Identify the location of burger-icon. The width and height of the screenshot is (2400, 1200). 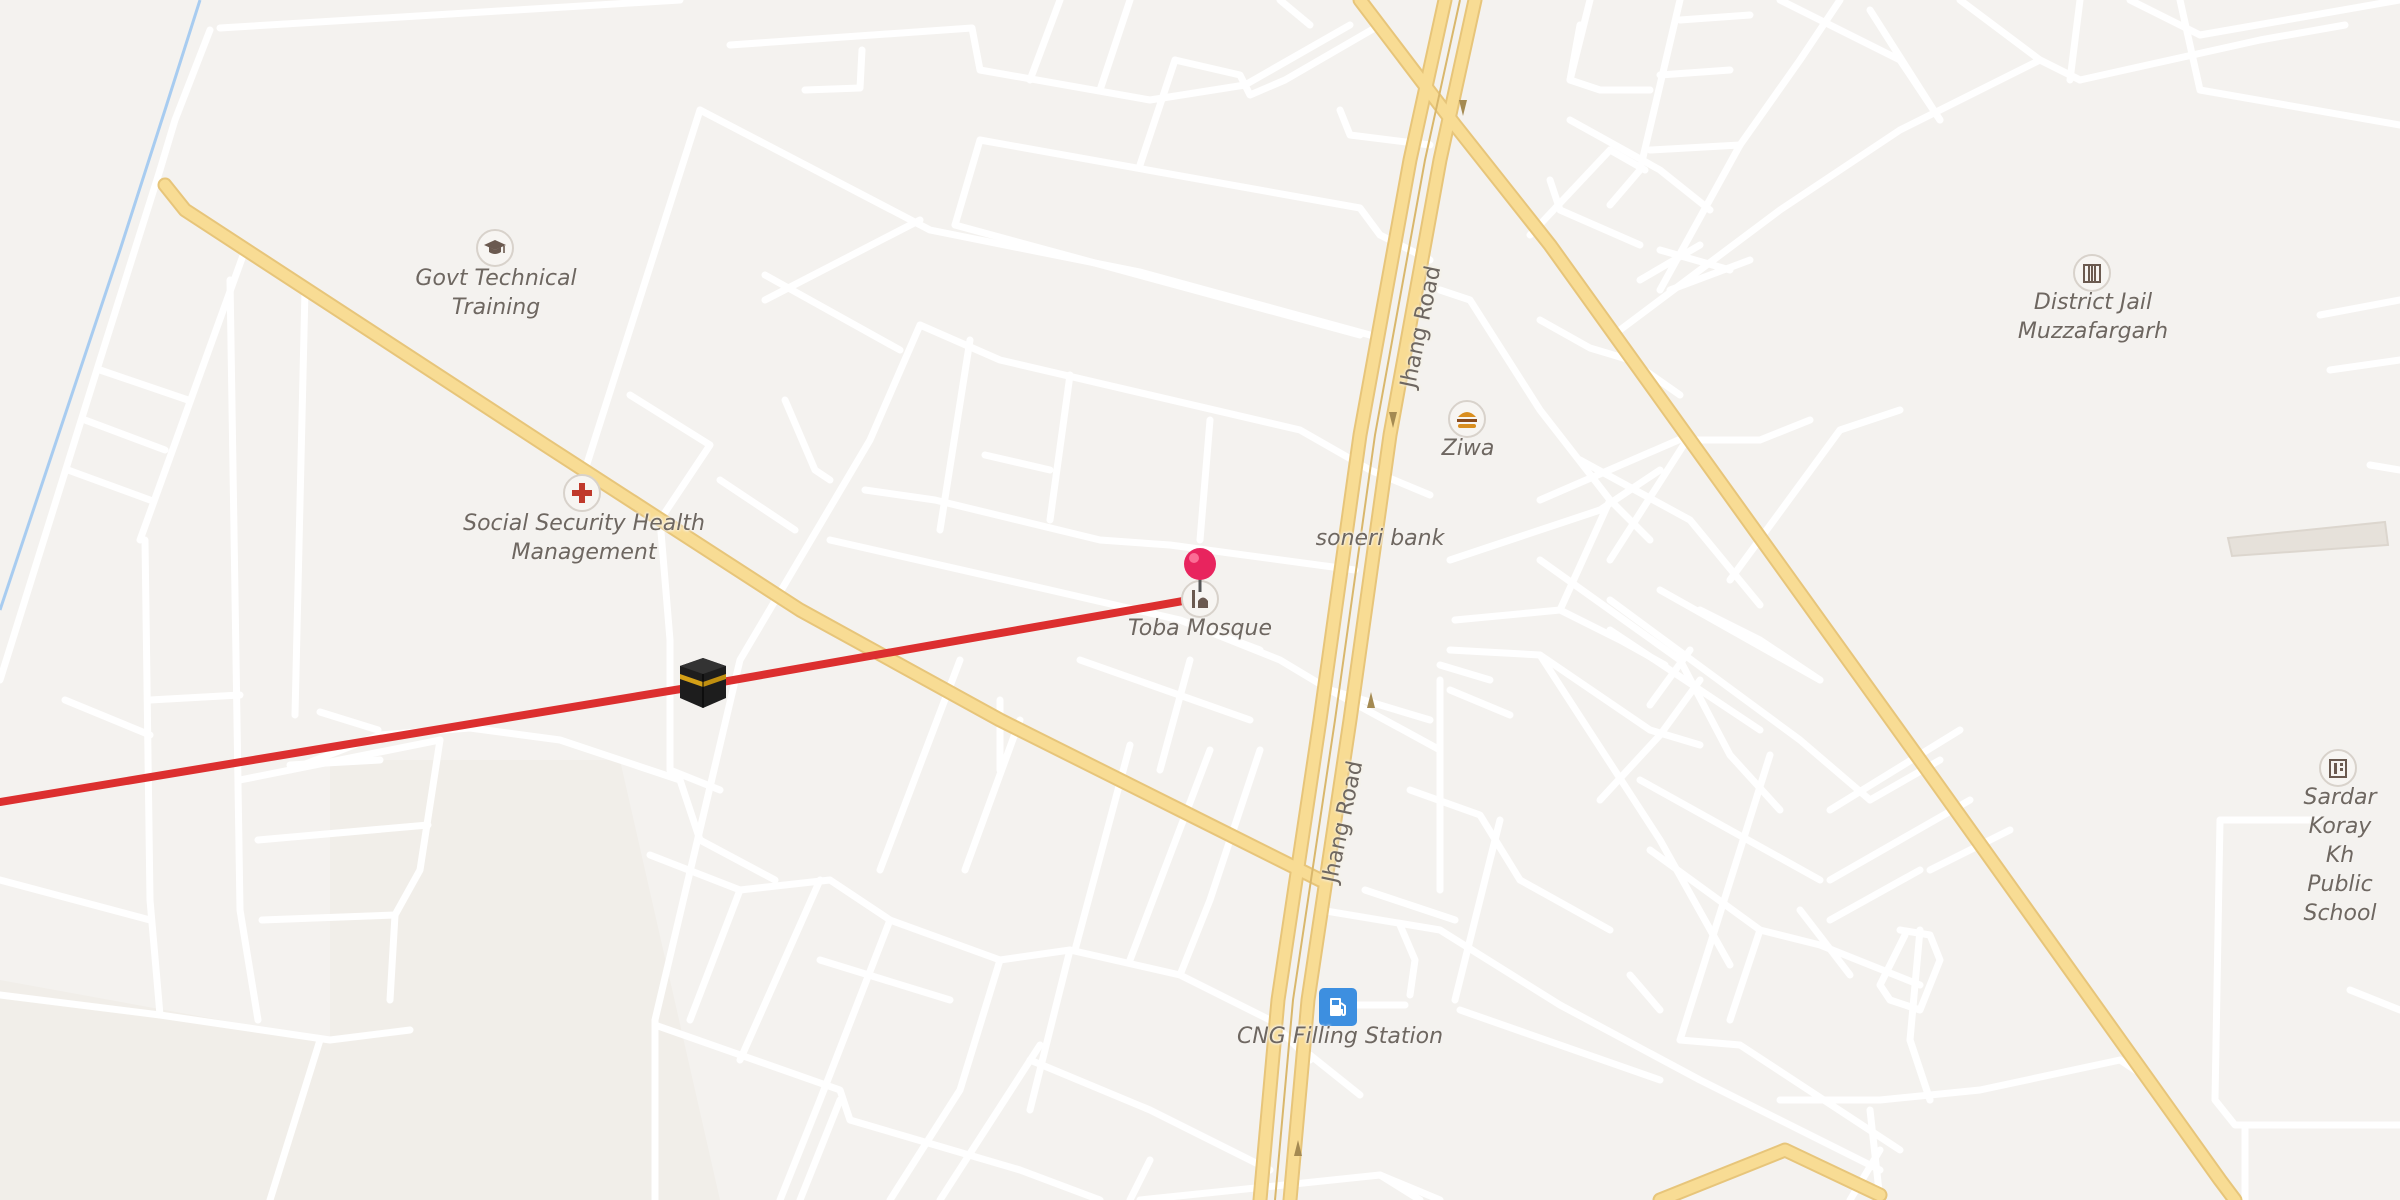
(1467, 419).